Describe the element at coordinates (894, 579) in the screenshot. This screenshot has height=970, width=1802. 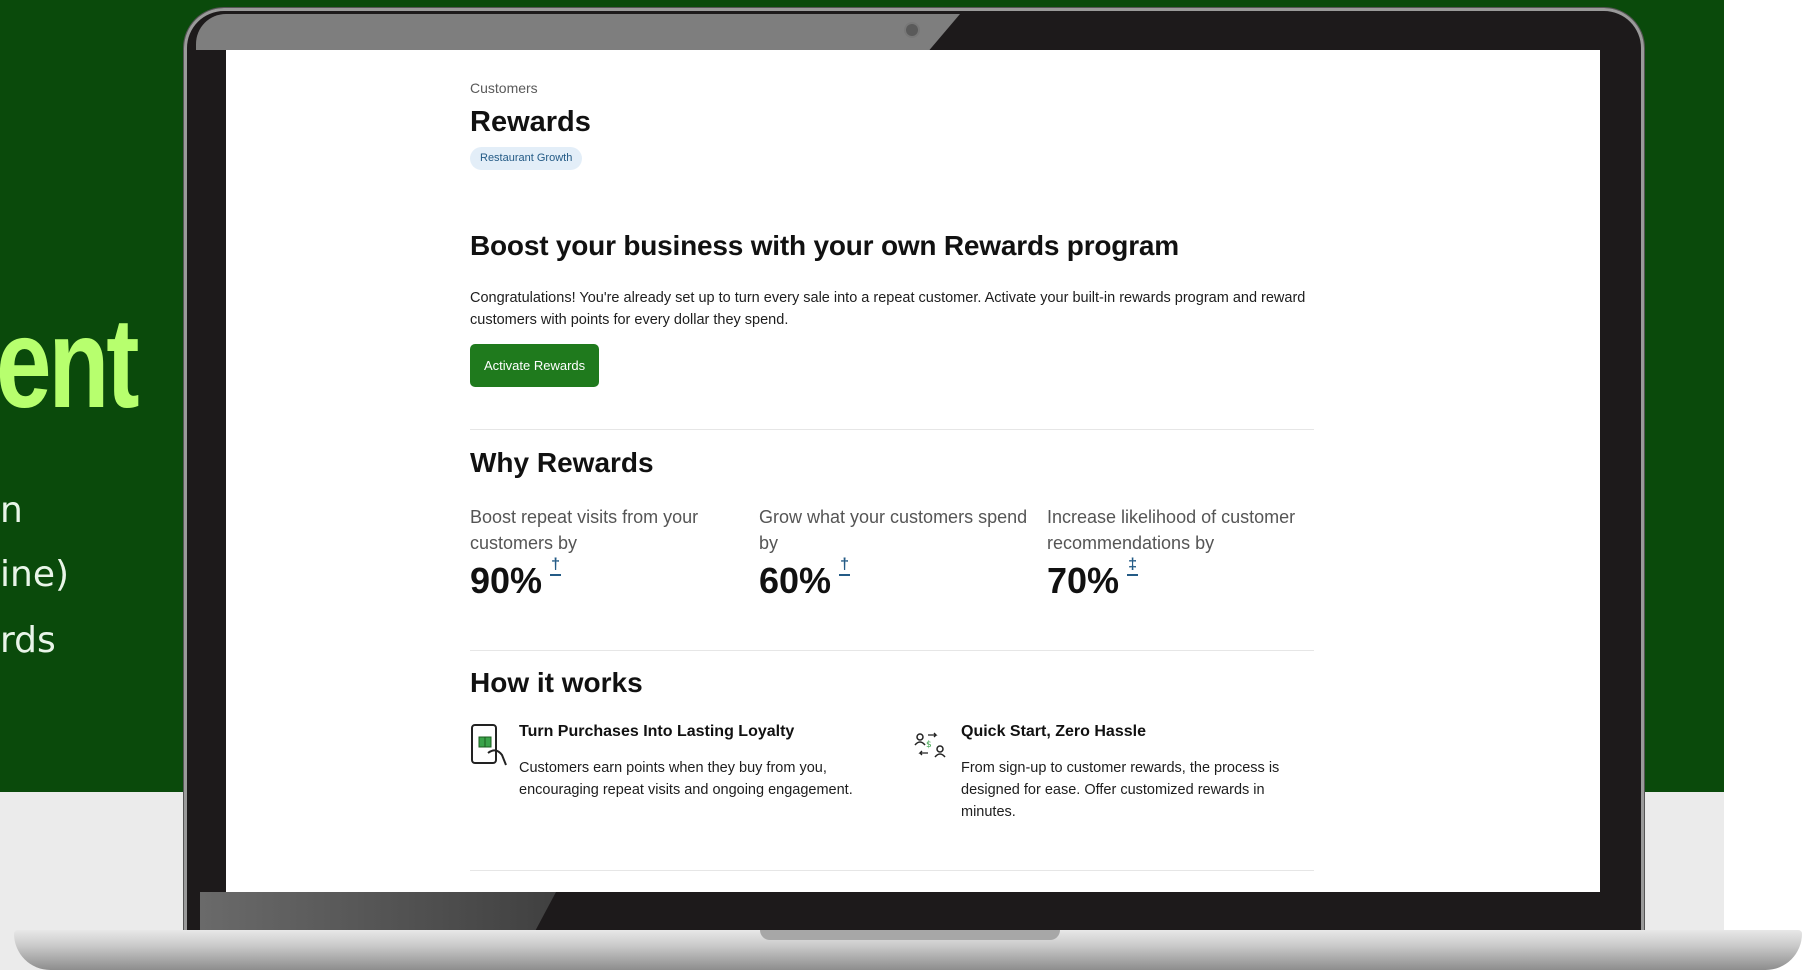
I see `stat-value-row: 60% †` at that location.